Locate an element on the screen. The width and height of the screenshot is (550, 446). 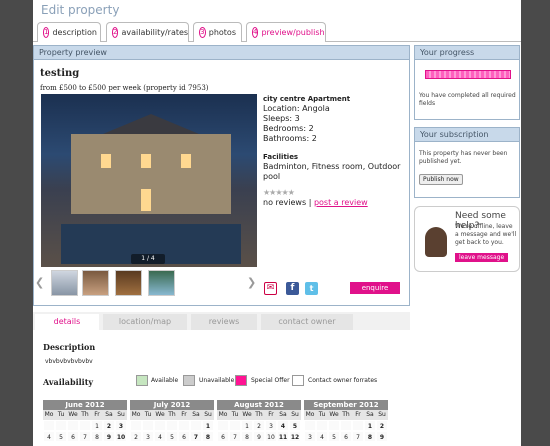
day-cell: 11 is located at coordinates (283, 436).